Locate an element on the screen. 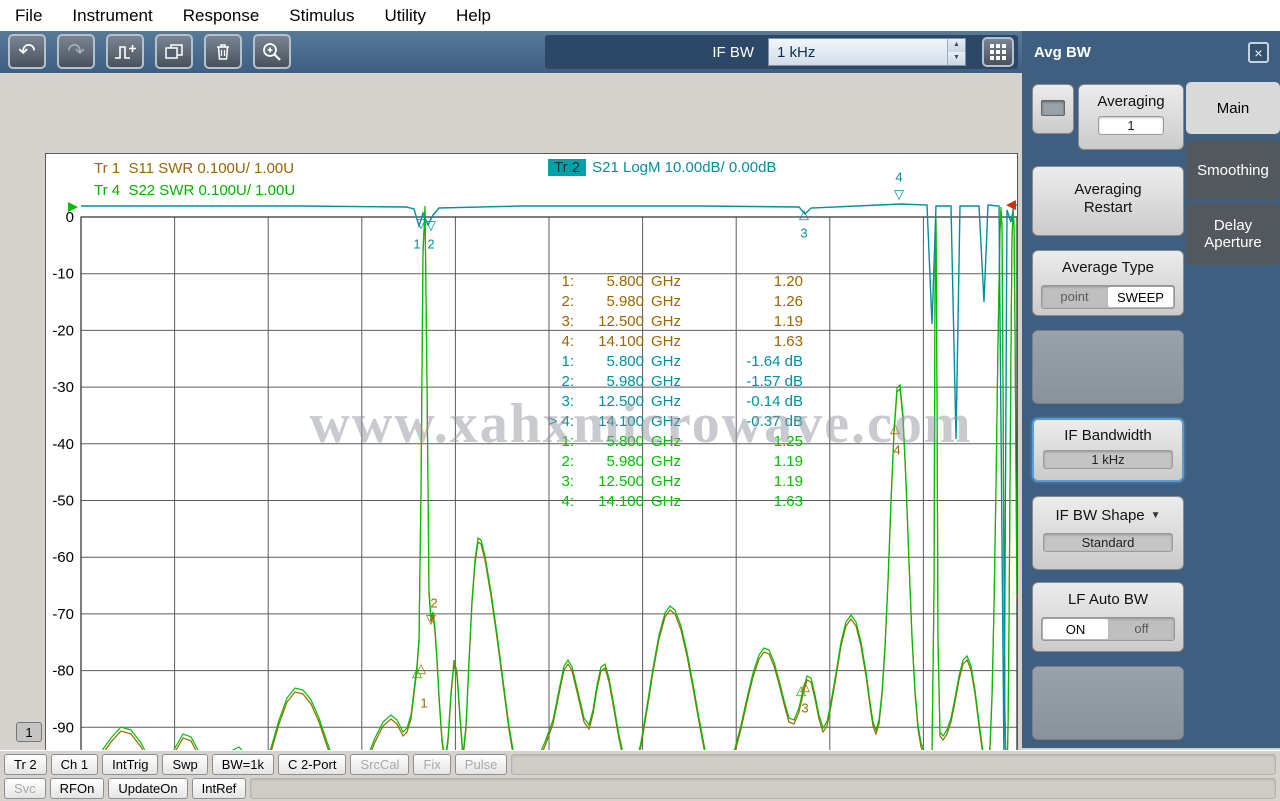  add-trace-icon is located at coordinates (125, 51).